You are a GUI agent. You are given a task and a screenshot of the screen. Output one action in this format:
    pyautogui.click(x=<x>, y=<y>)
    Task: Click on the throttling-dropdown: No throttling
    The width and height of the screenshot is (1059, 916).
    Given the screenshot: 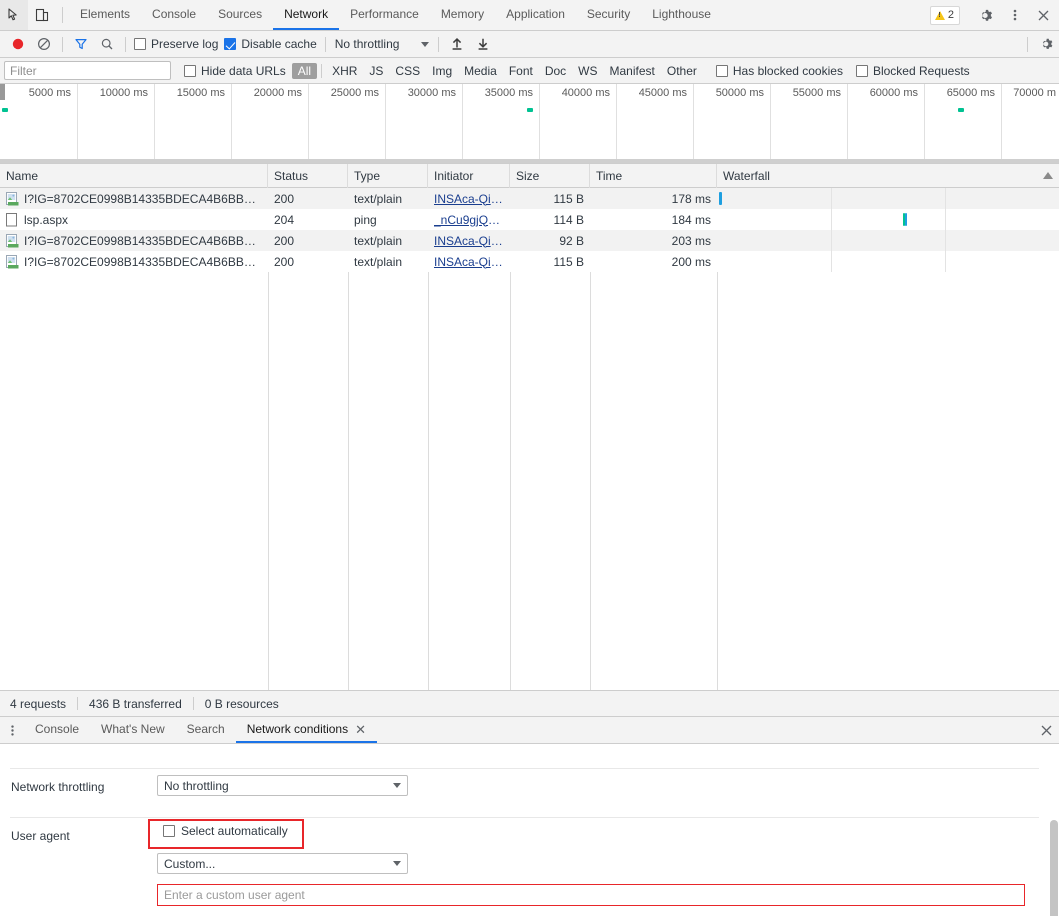 What is the action you would take?
    pyautogui.click(x=382, y=44)
    